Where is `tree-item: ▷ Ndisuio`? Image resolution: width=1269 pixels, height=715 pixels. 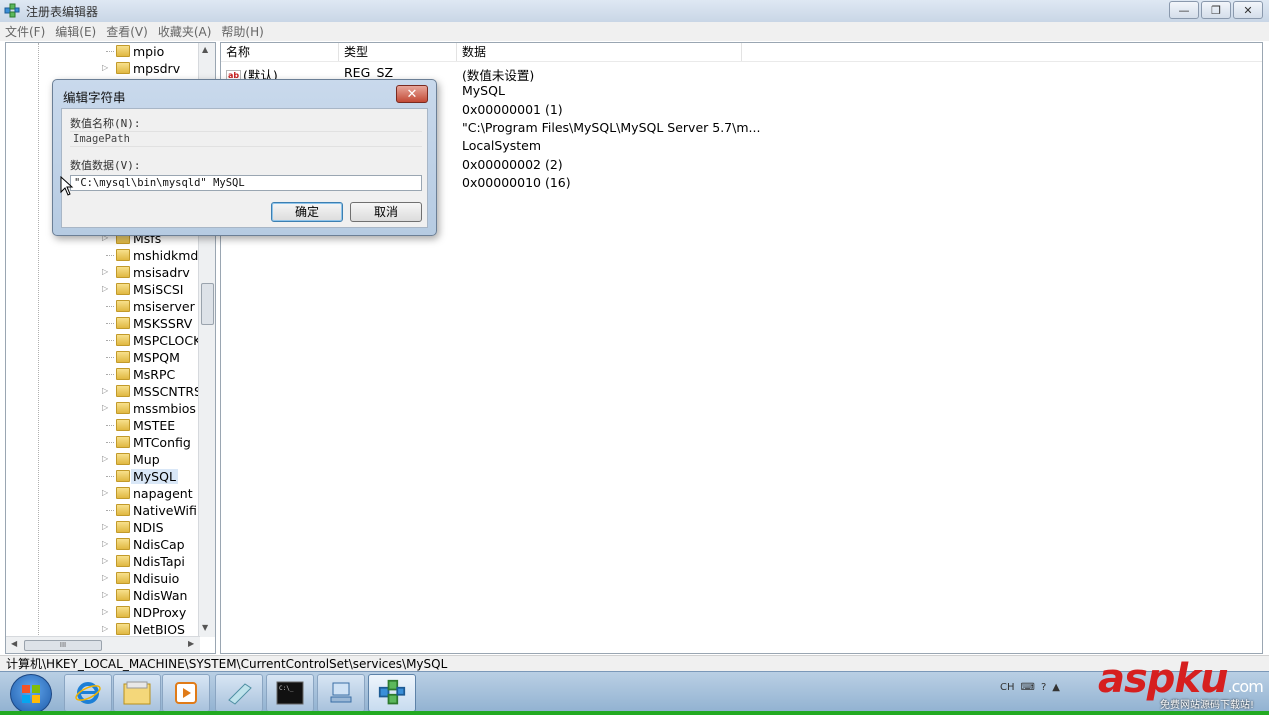 tree-item: ▷ Ndisuio is located at coordinates (103, 578).